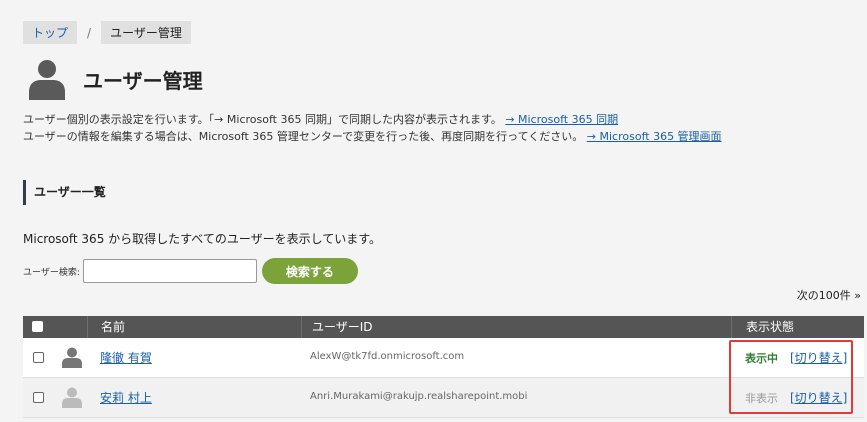 The width and height of the screenshot is (867, 422). What do you see at coordinates (309, 271) in the screenshot?
I see `search-button: 検索する` at bounding box center [309, 271].